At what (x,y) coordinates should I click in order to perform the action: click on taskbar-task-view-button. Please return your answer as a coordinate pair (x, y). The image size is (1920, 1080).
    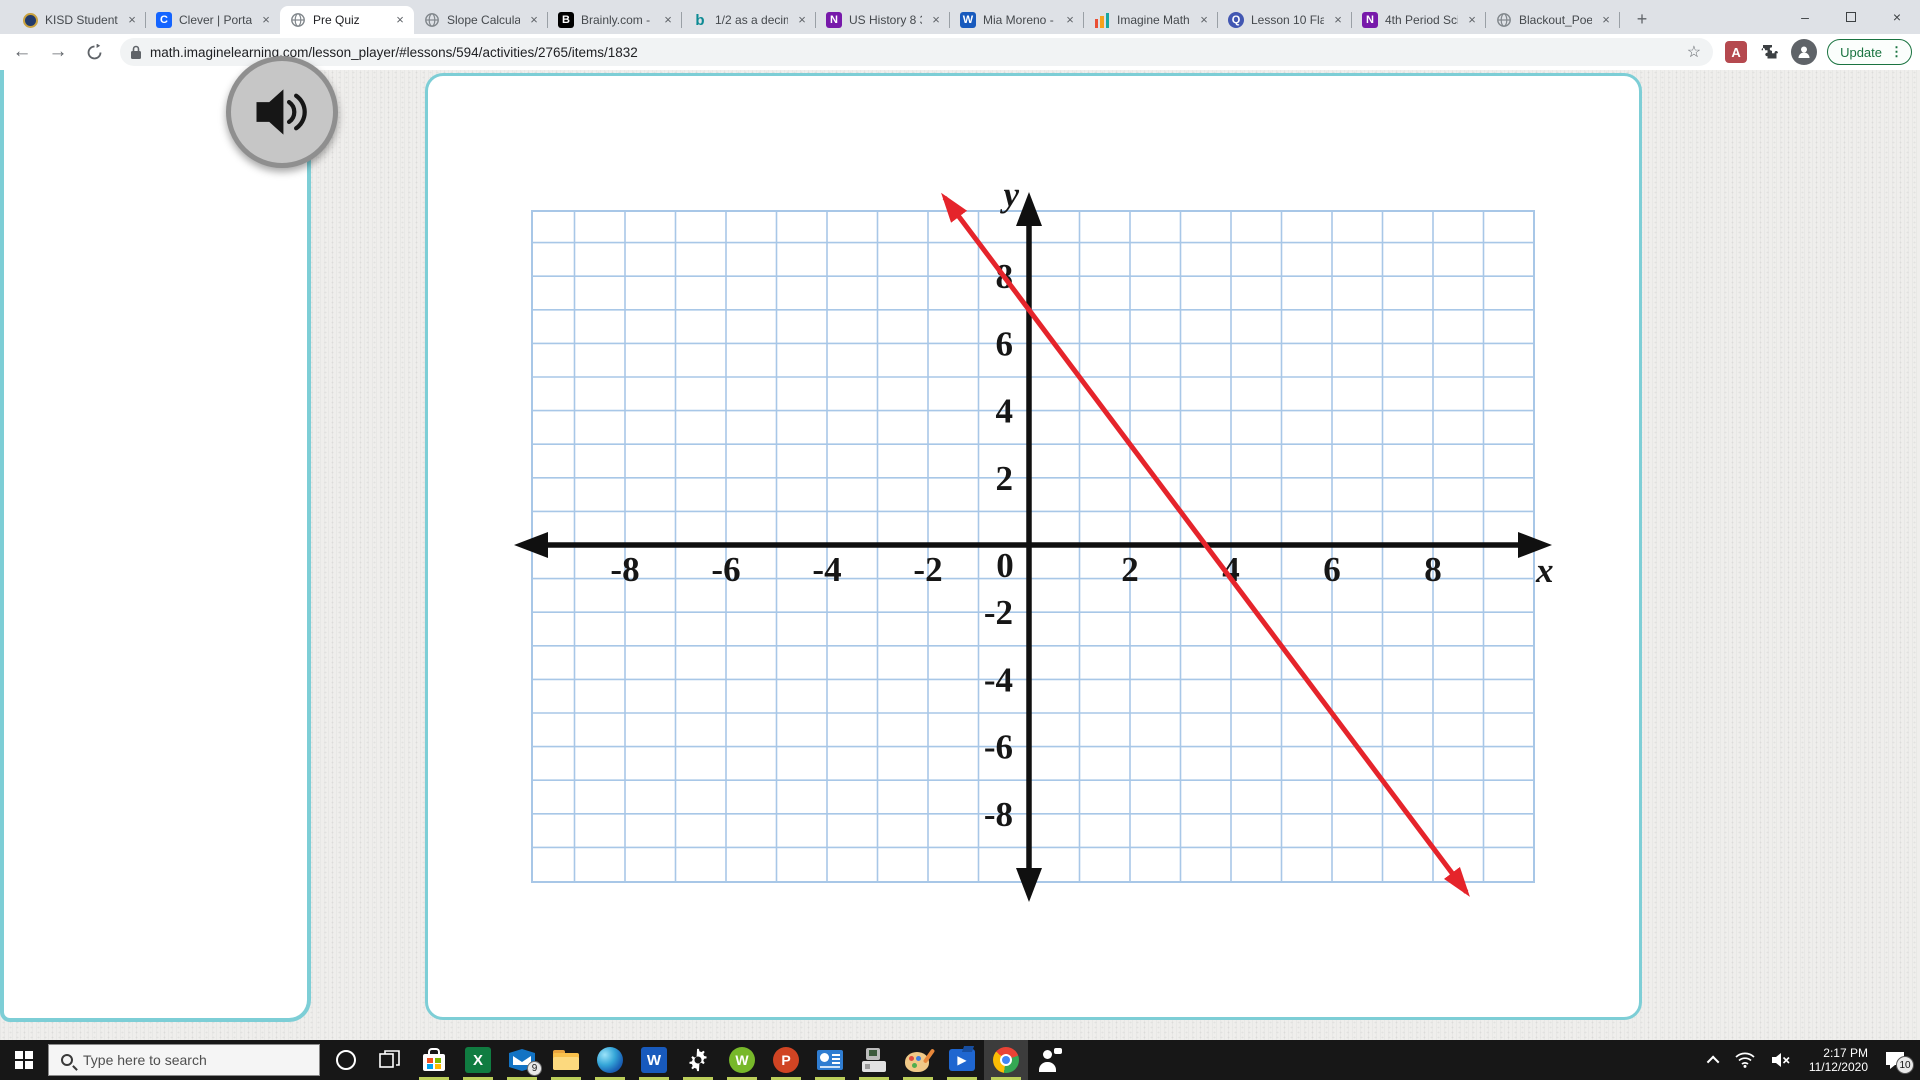
    Looking at the image, I should click on (390, 1060).